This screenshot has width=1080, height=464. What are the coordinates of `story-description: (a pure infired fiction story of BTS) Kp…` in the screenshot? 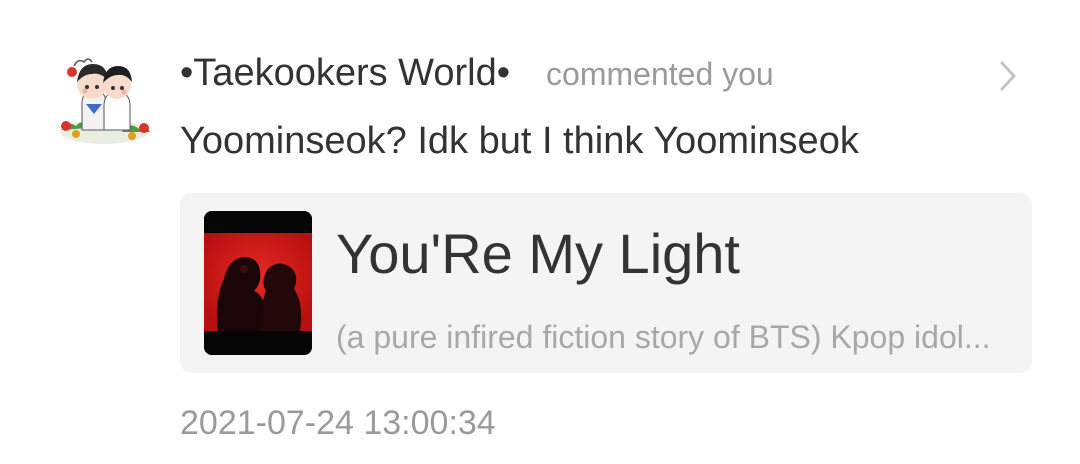 It's located at (663, 337).